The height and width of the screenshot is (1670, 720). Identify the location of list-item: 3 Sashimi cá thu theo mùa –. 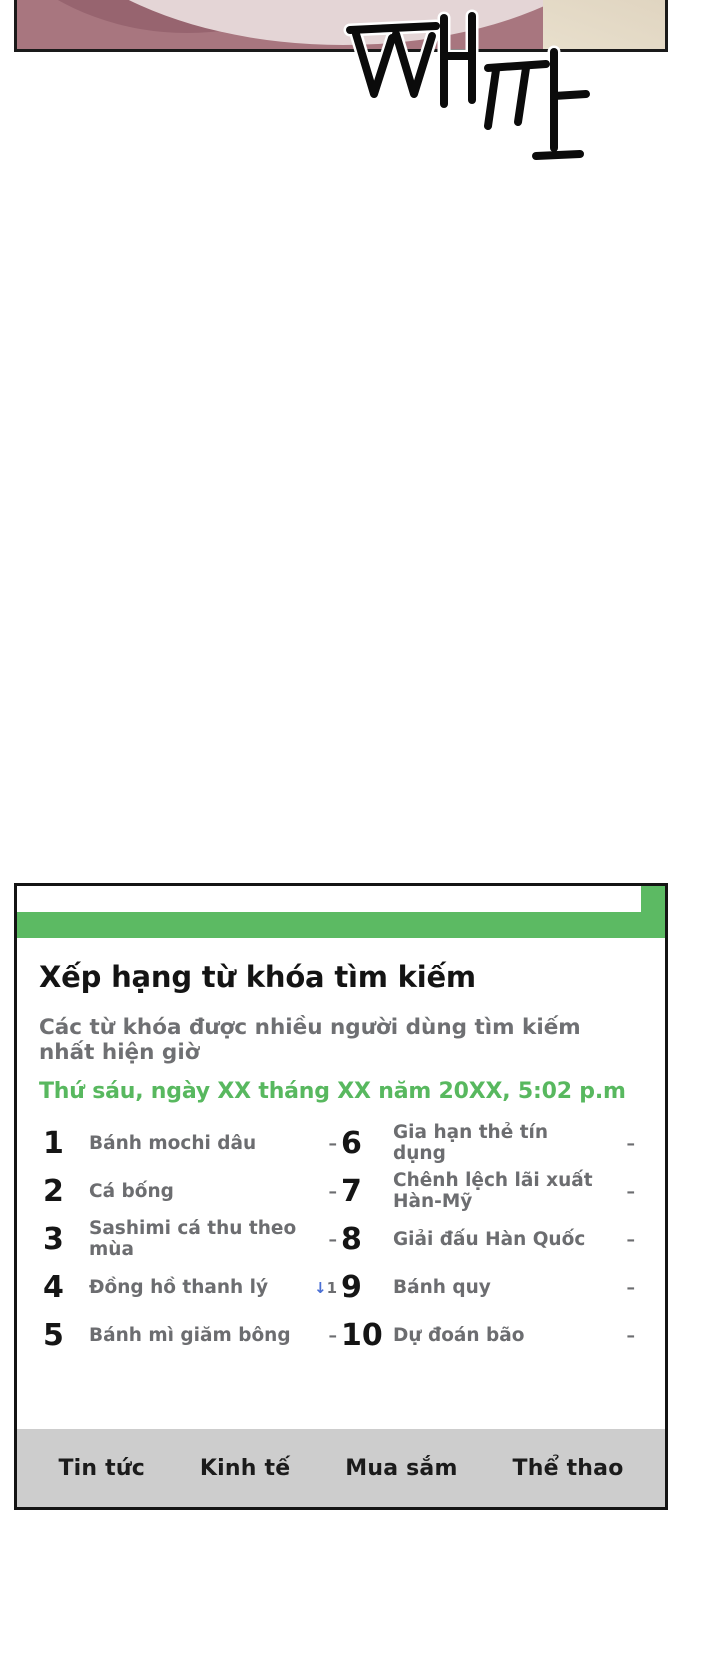
(192, 1240).